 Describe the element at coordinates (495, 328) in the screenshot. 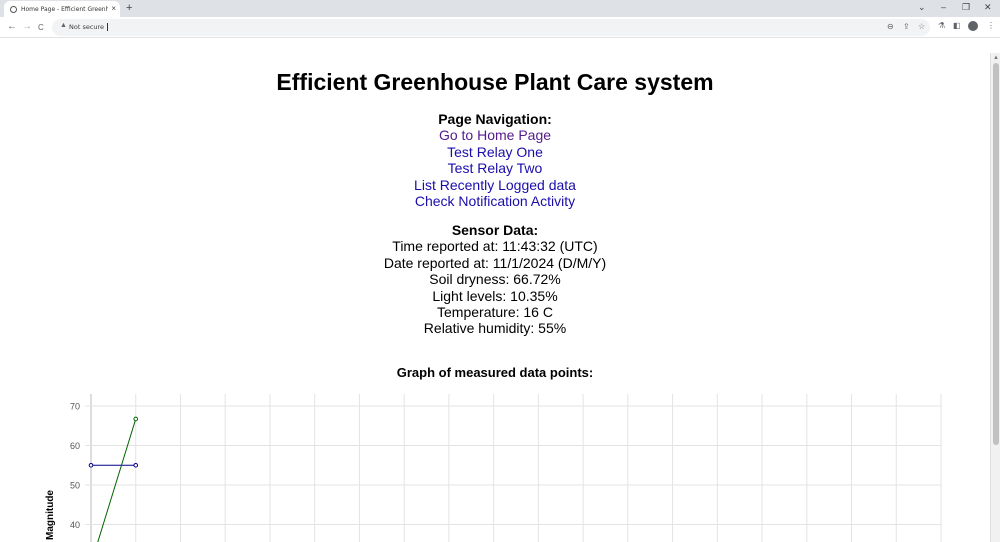

I see `relative-humidity: Relative humidity: 55%` at that location.